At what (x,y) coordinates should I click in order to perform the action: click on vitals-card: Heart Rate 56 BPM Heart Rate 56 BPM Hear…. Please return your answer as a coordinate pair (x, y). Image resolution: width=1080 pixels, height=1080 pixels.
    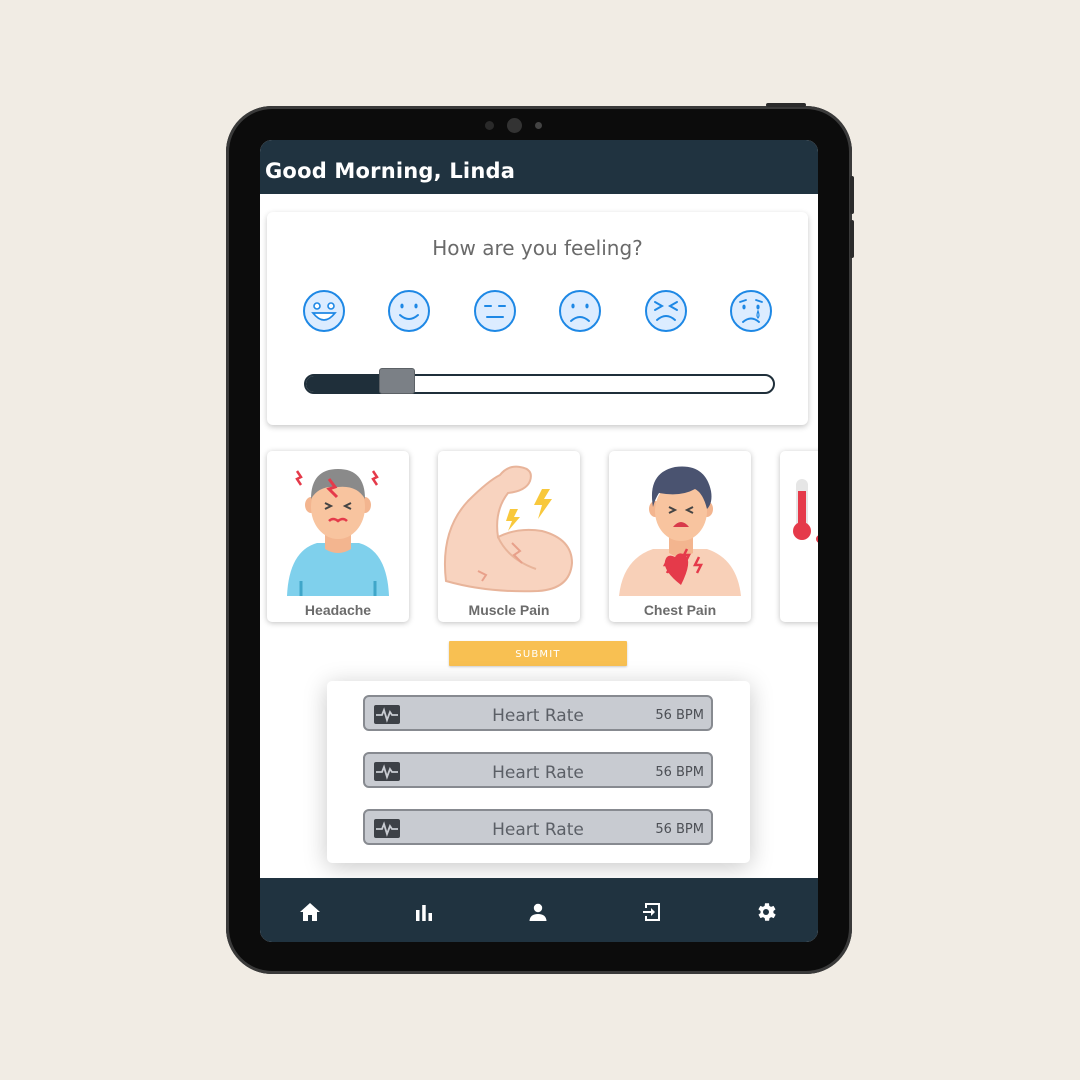
    Looking at the image, I should click on (538, 772).